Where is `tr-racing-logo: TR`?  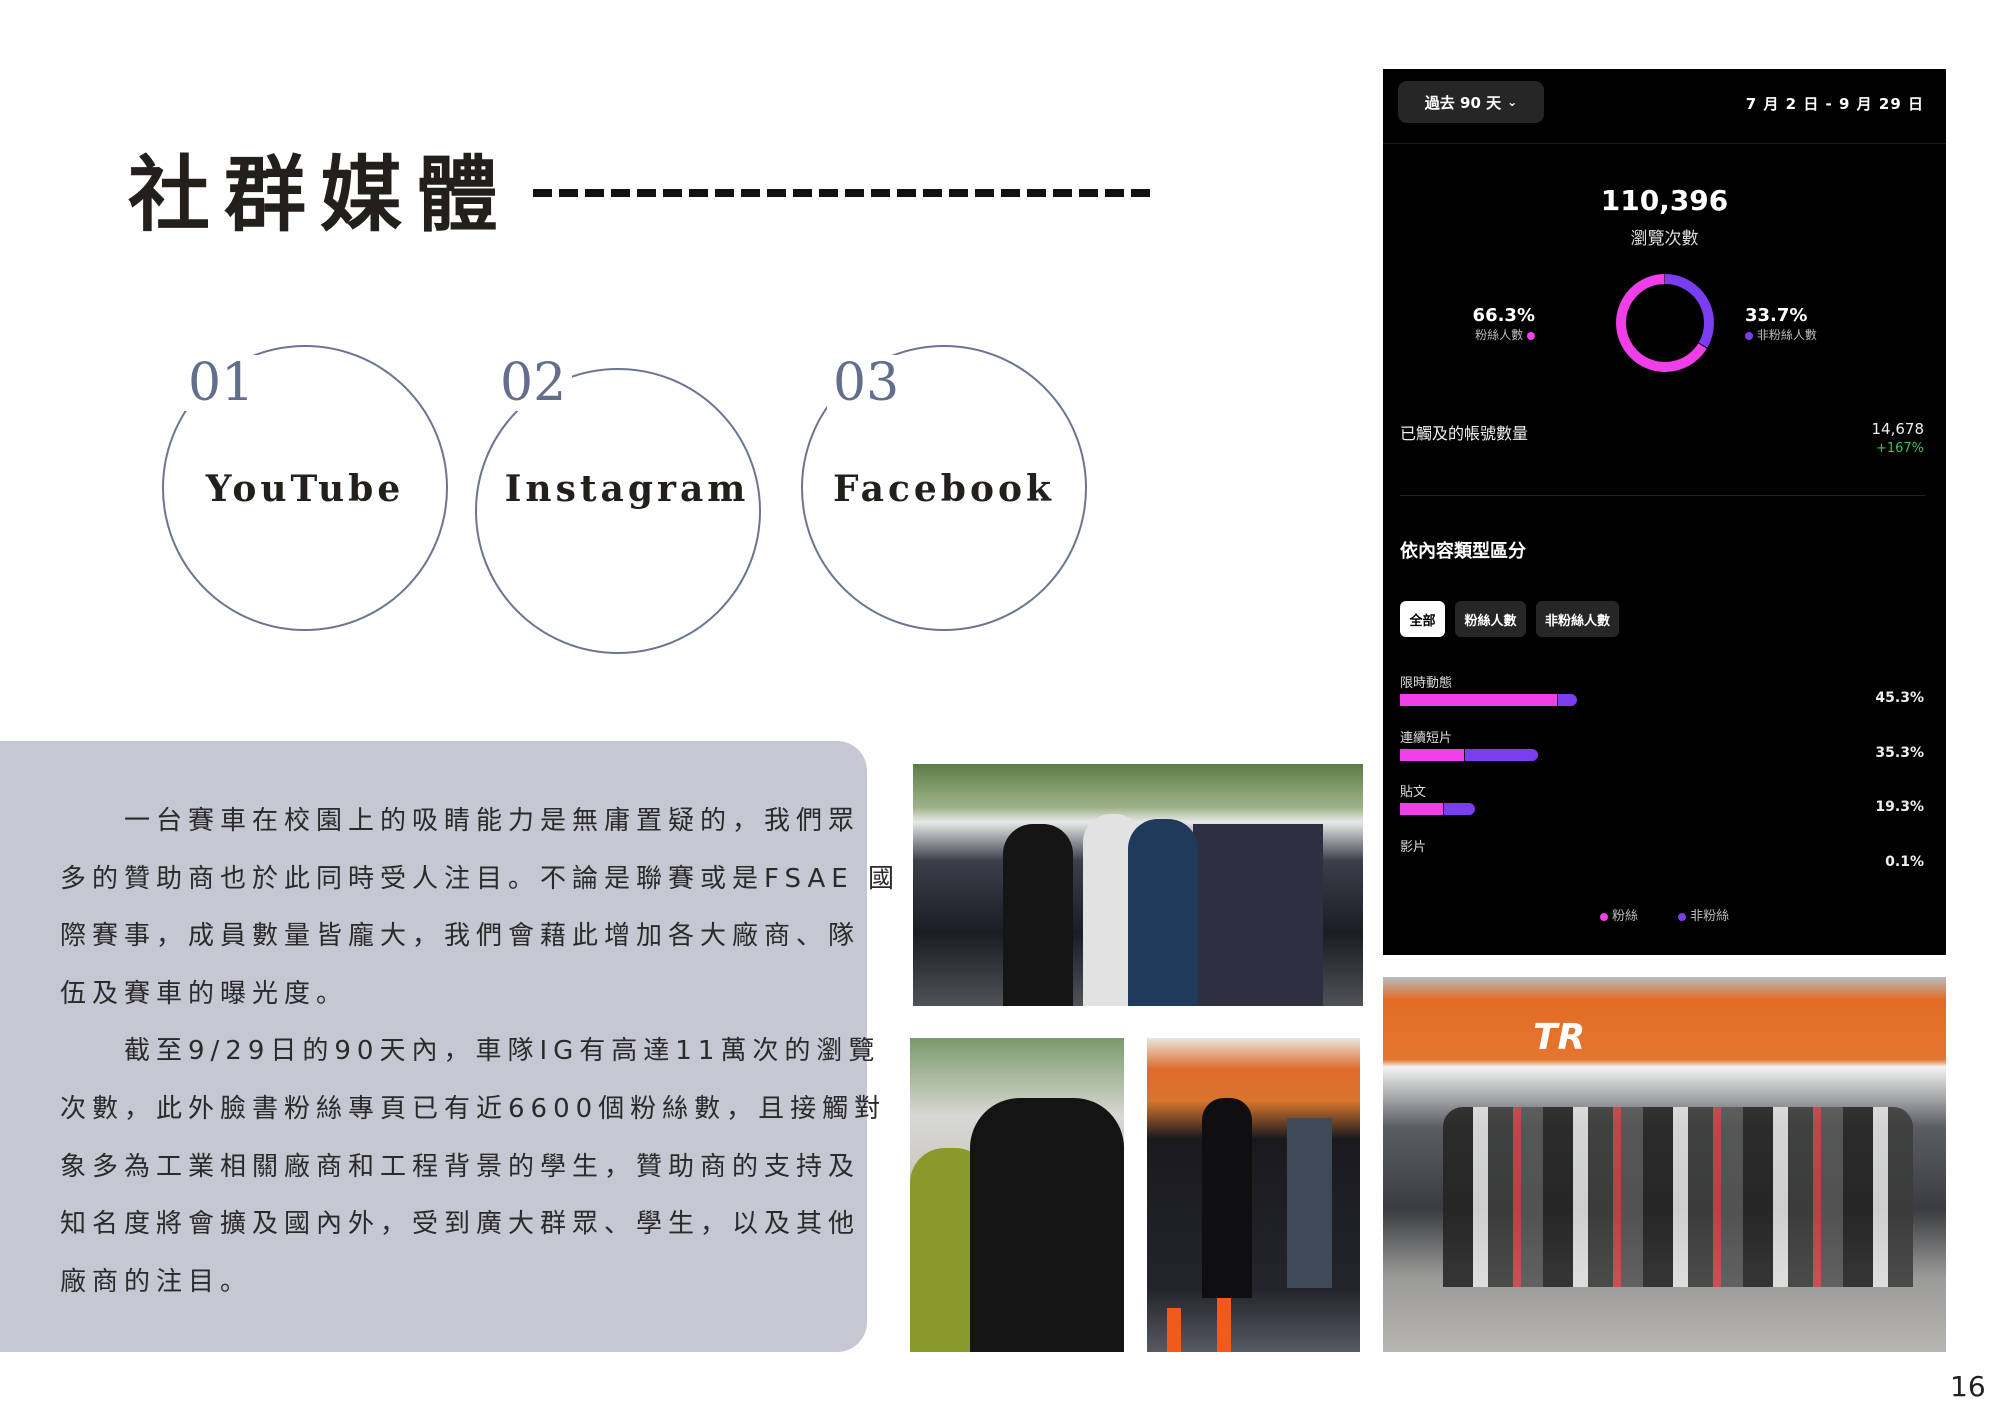 tr-racing-logo: TR is located at coordinates (1559, 1037).